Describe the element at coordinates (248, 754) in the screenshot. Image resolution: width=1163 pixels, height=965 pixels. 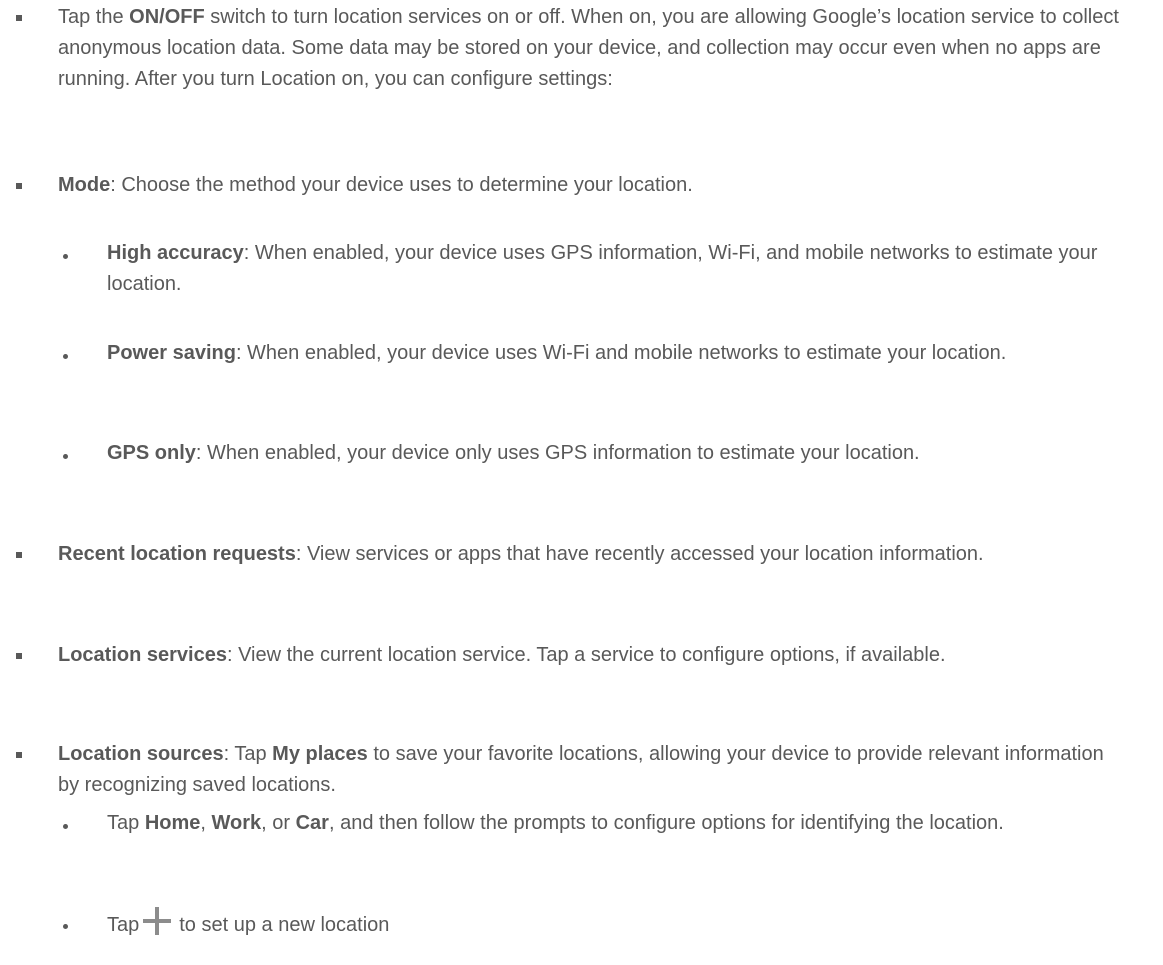
I see `item-text-mid: : Tap` at that location.